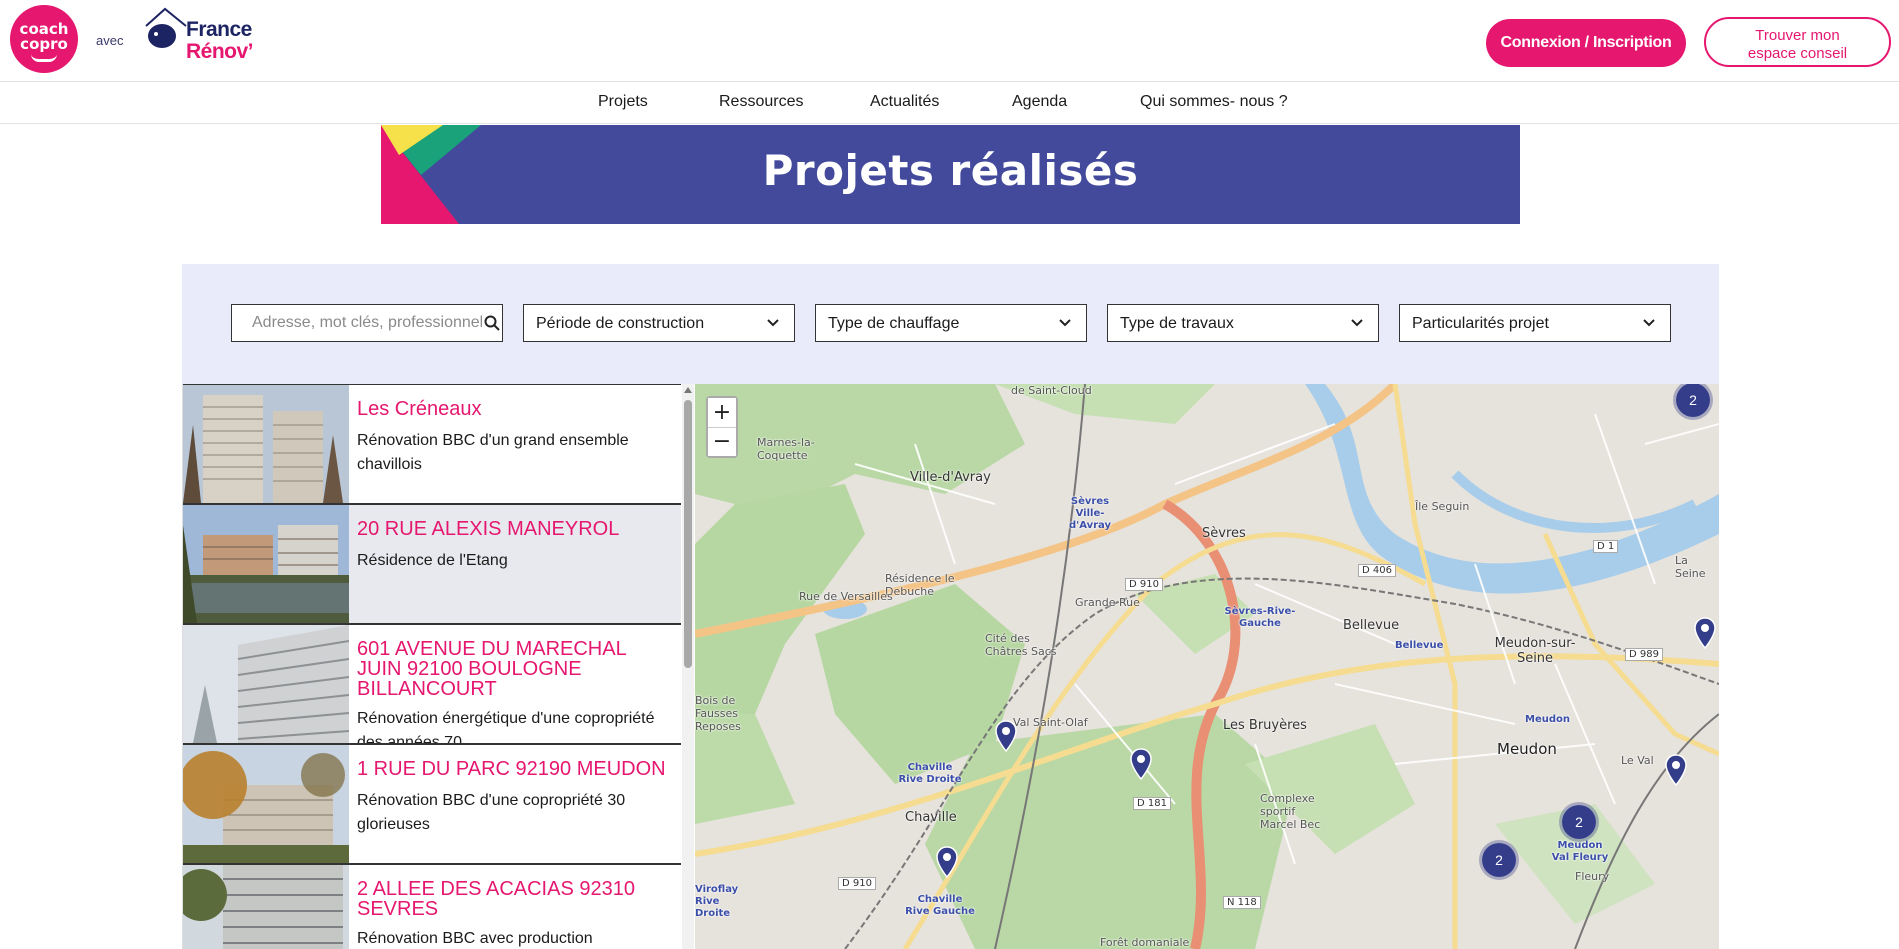  What do you see at coordinates (1592, 876) in the screenshot?
I see `map-label-fleury: Fleury` at bounding box center [1592, 876].